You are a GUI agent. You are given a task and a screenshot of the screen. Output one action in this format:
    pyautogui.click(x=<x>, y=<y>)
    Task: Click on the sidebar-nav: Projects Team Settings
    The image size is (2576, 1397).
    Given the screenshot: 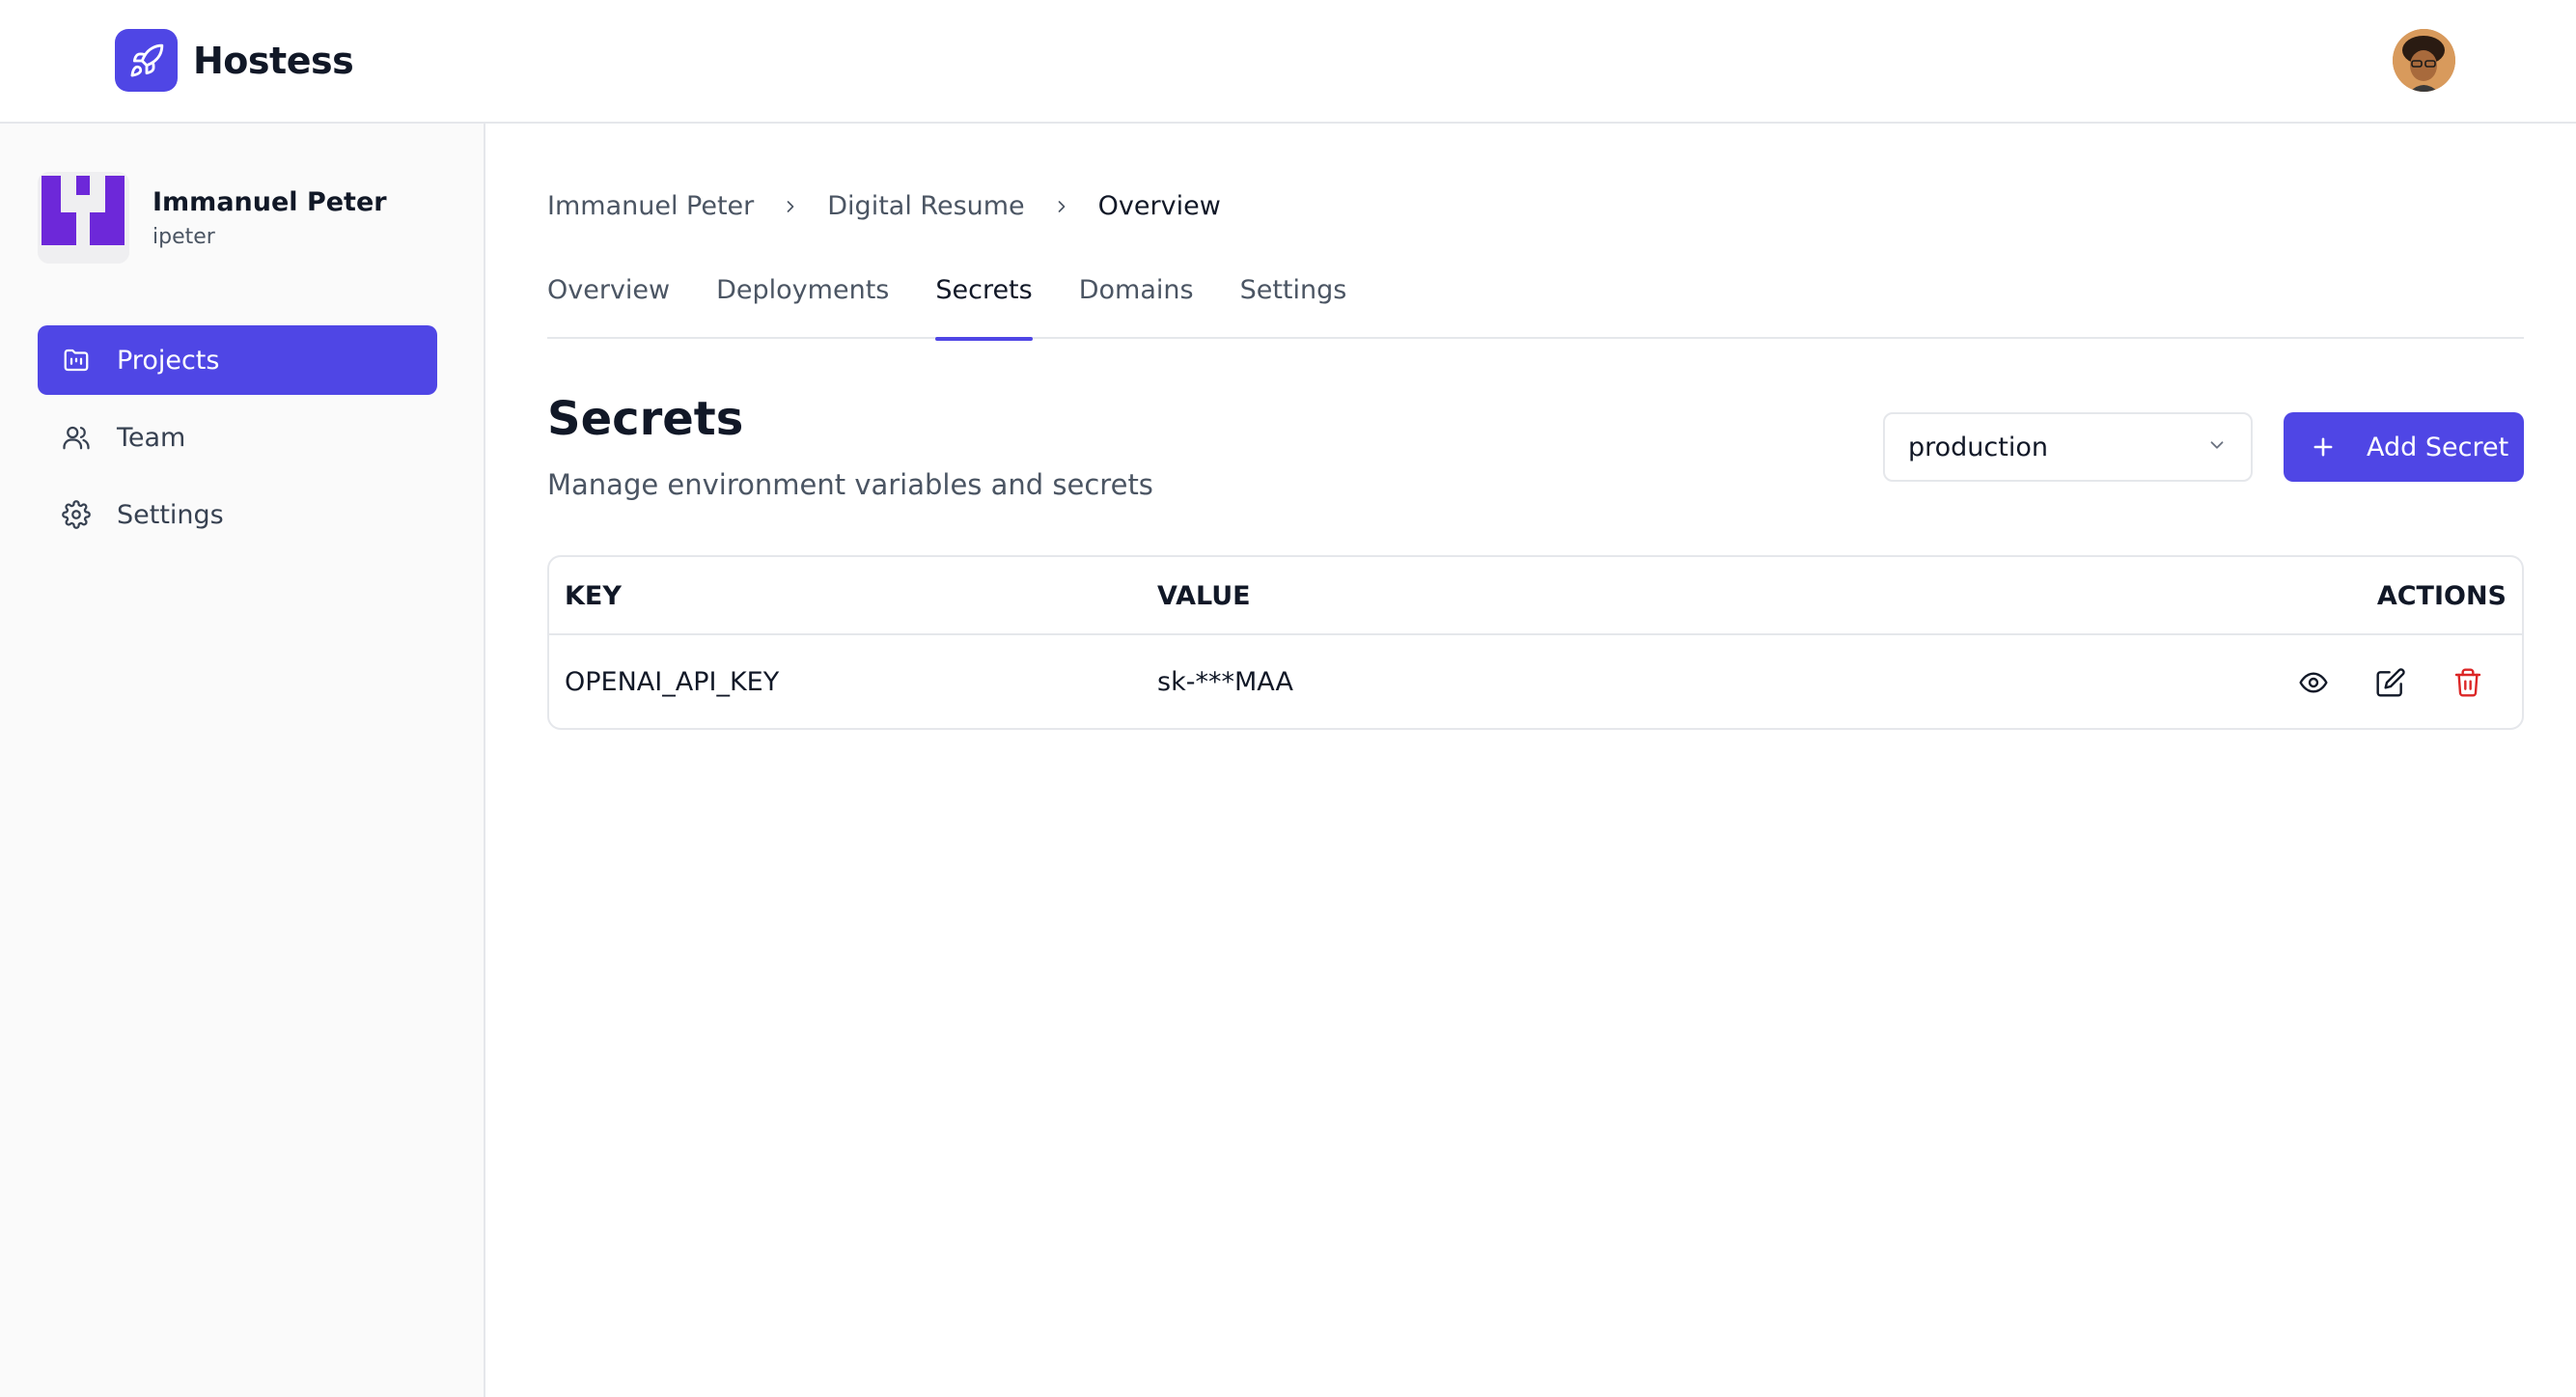 What is the action you would take?
    pyautogui.click(x=237, y=441)
    